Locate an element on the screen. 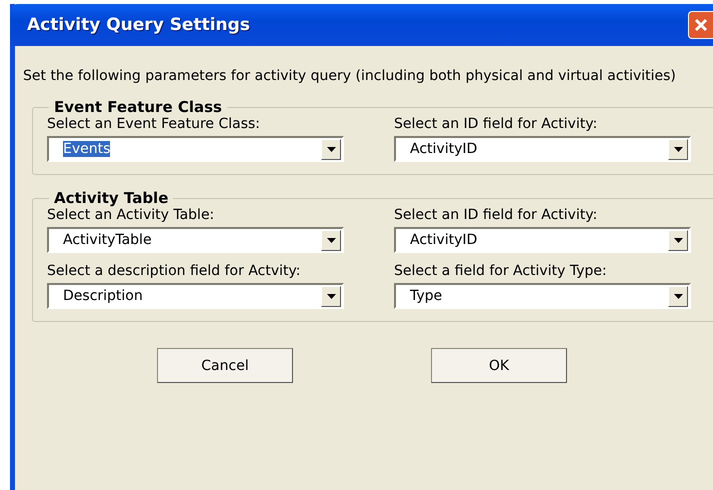  field-label: Select an Event Feature Class: is located at coordinates (154, 124).